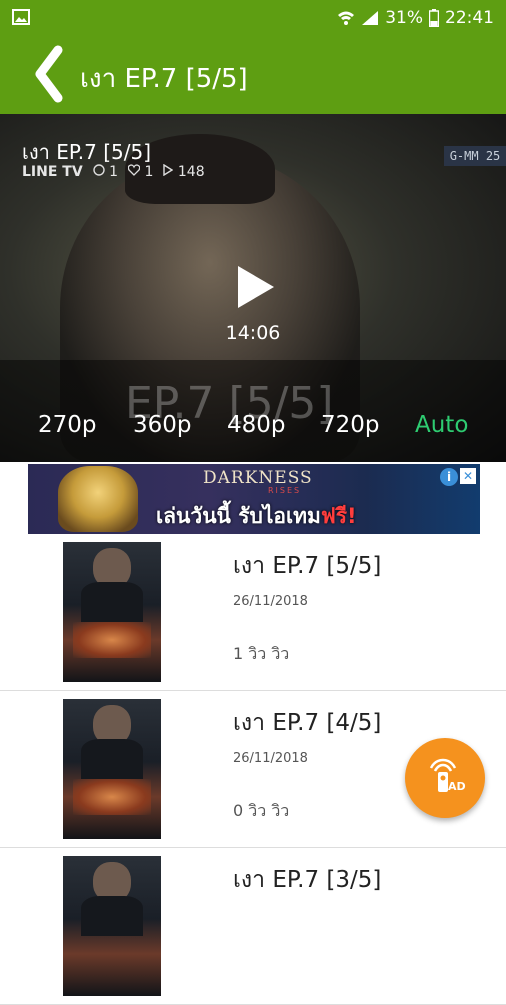 Image resolution: width=506 pixels, height=1005 pixels. I want to click on signal-icon, so click(370, 18).